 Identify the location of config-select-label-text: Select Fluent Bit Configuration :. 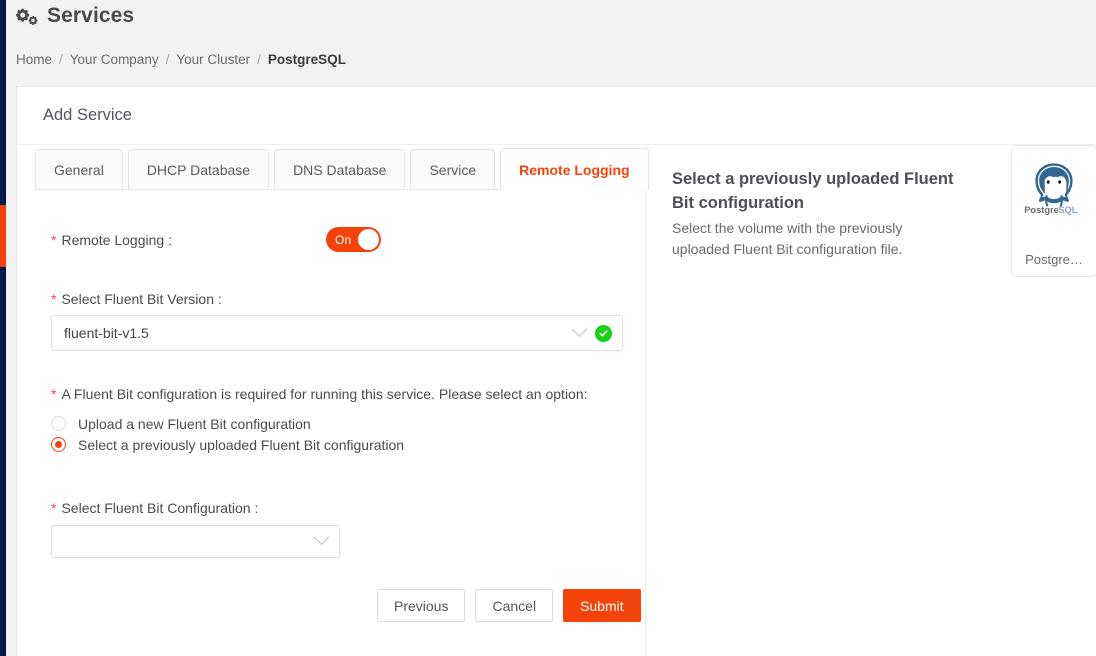
(160, 508).